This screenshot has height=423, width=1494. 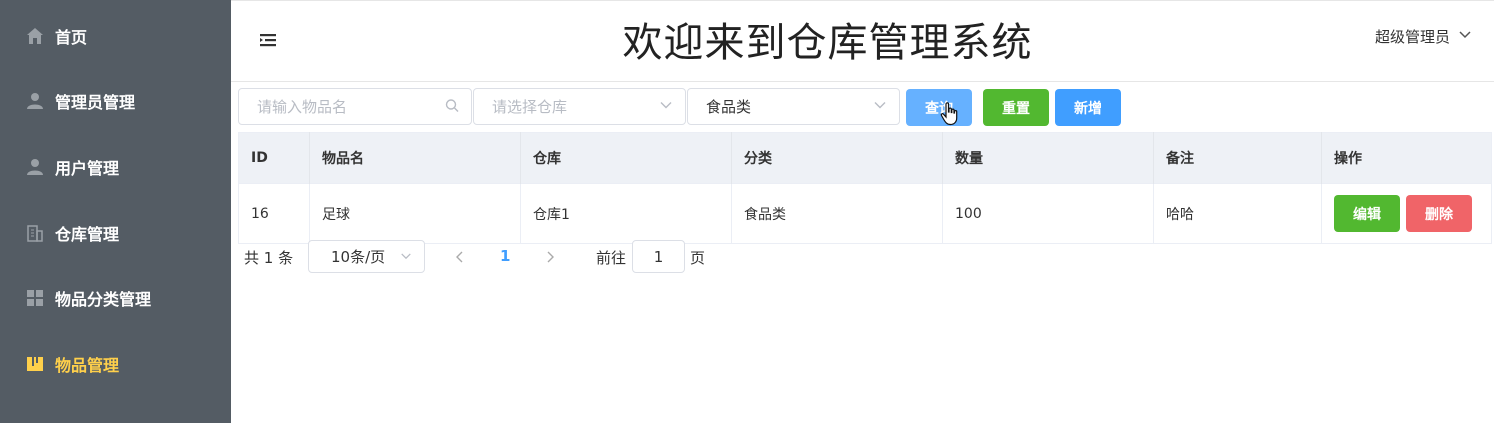 I want to click on sidebar-item-goodstype: 物品分类管理, so click(x=115, y=298).